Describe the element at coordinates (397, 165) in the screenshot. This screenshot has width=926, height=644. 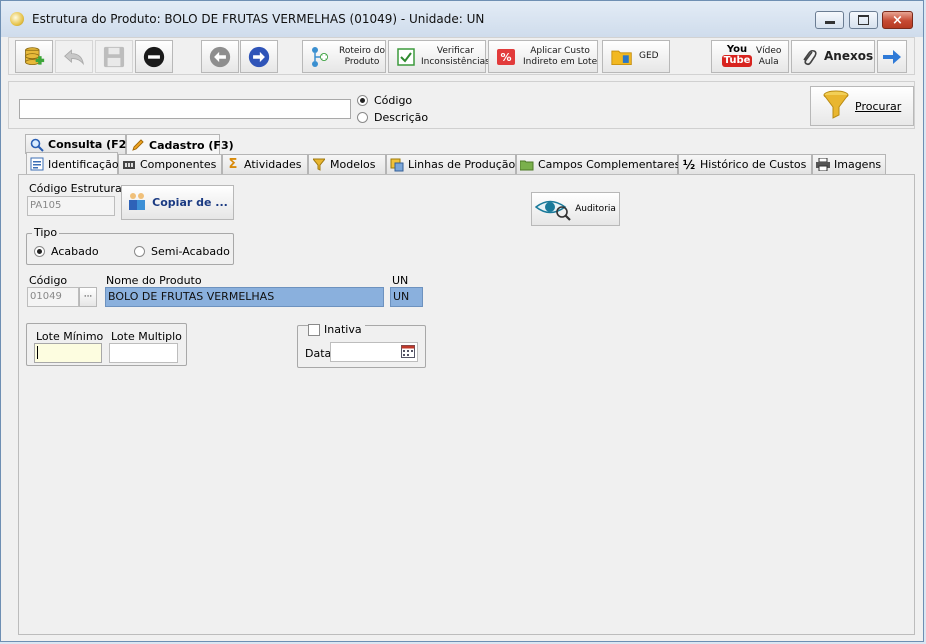
I see `production-line-icon` at that location.